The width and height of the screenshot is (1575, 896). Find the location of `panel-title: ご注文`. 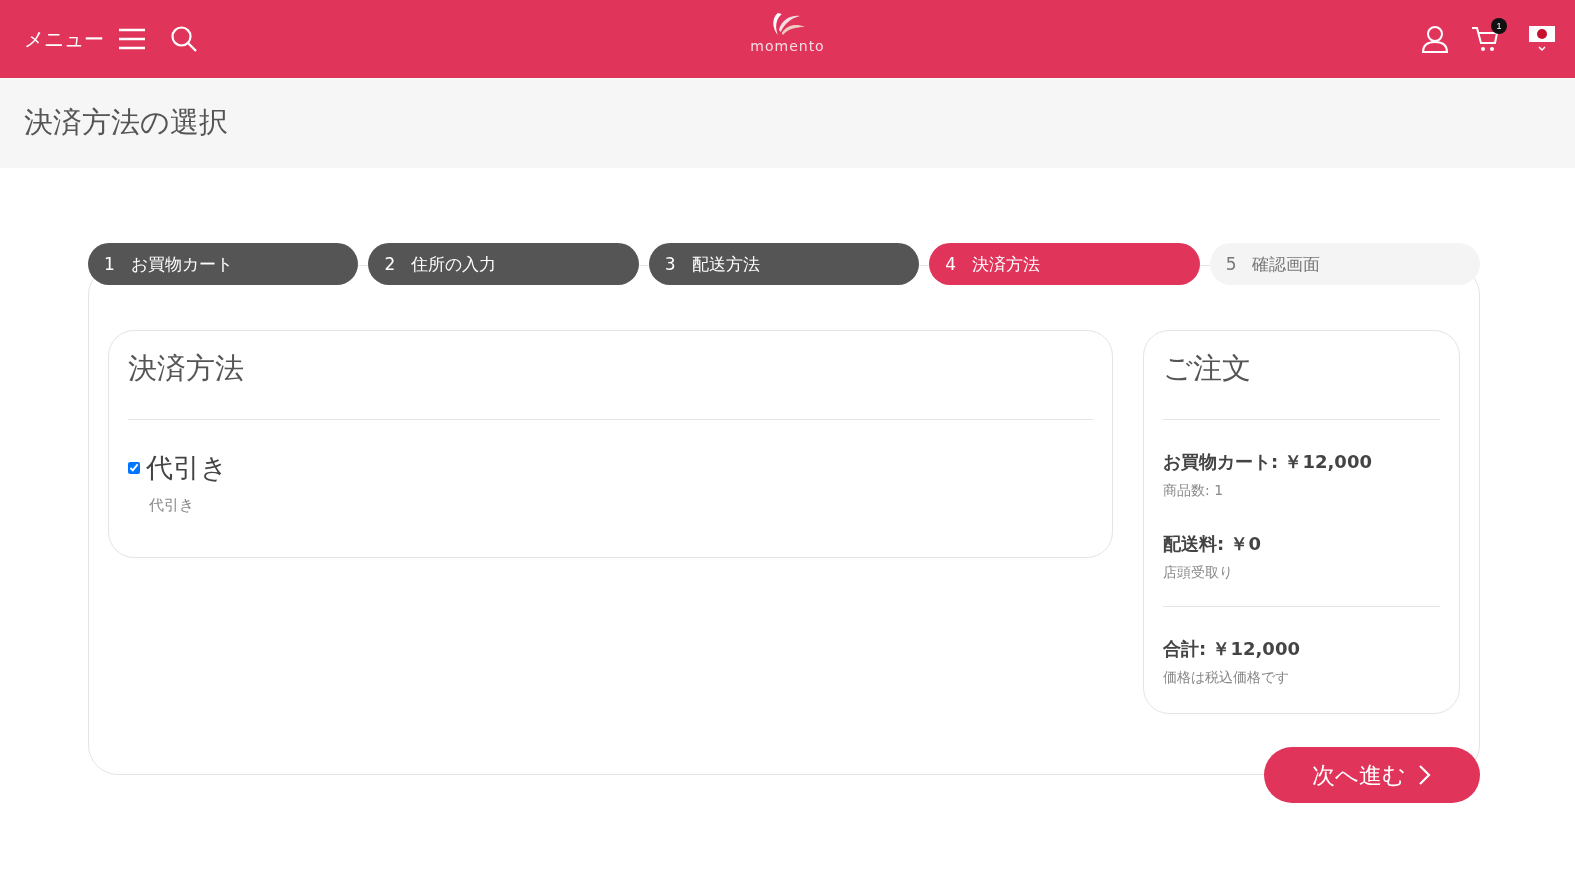

panel-title: ご注文 is located at coordinates (1207, 368).